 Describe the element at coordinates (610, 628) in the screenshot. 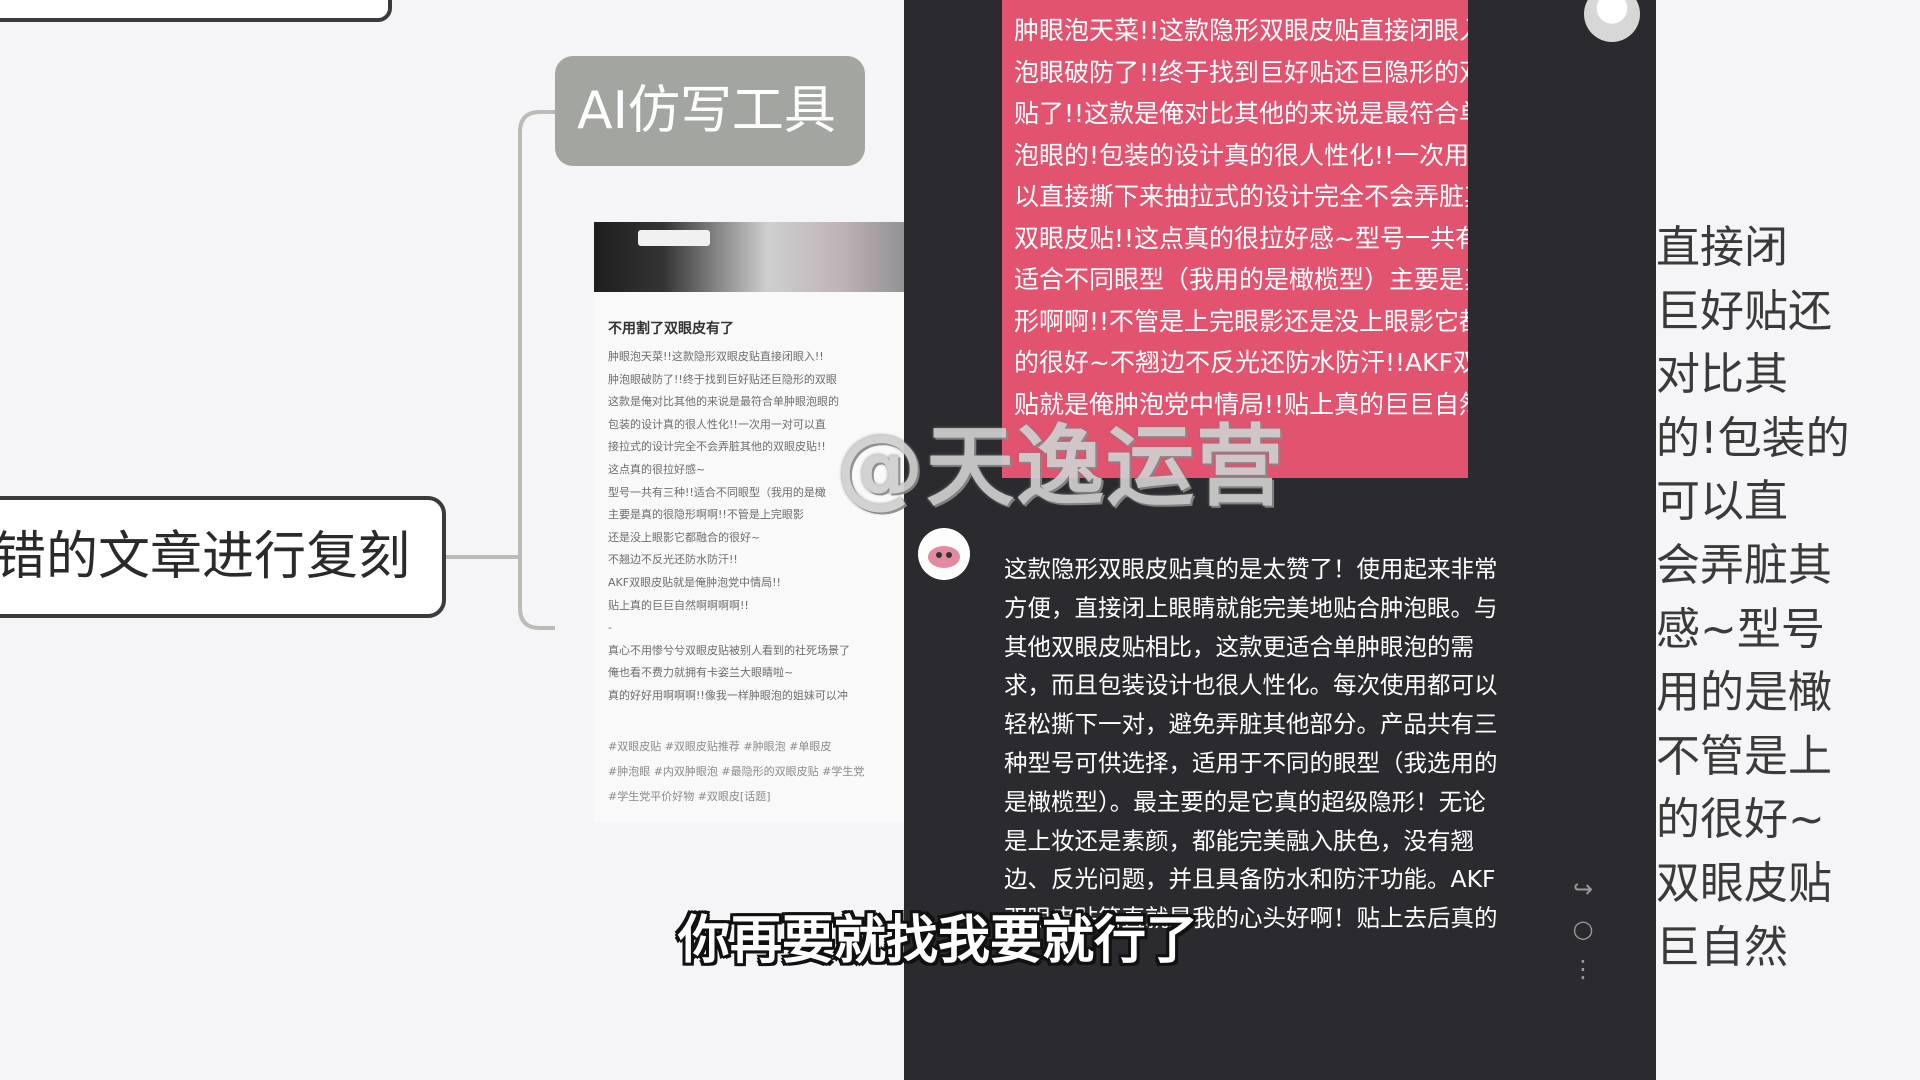

I see `article-line: -` at that location.